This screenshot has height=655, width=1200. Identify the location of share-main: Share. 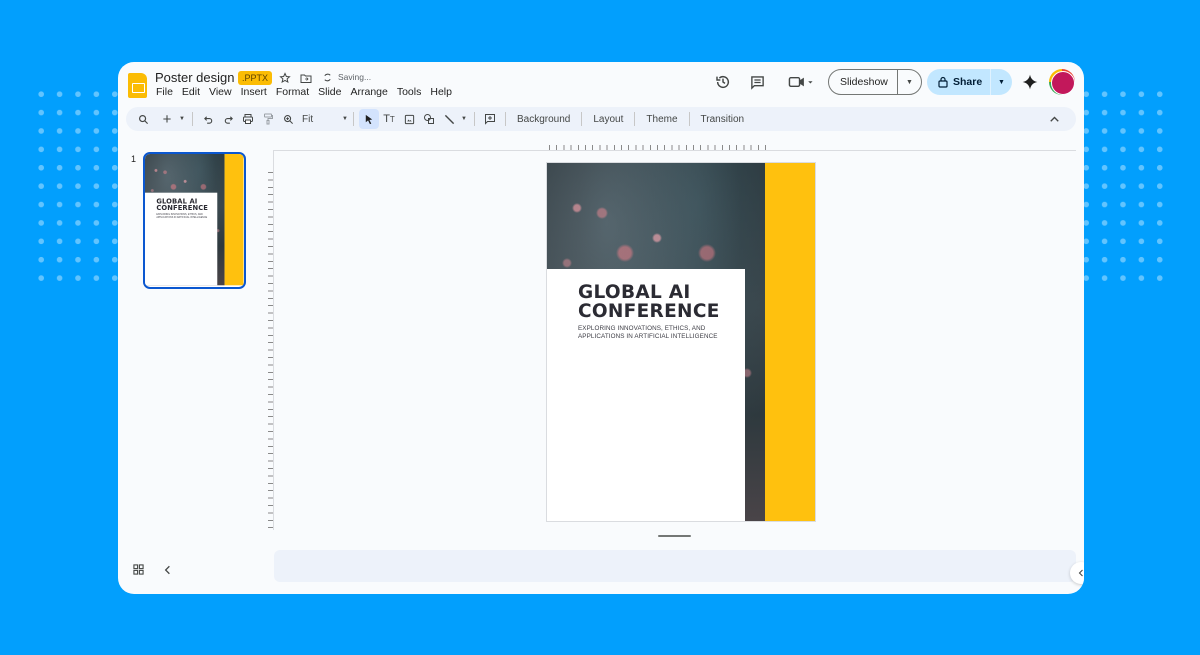
(958, 82).